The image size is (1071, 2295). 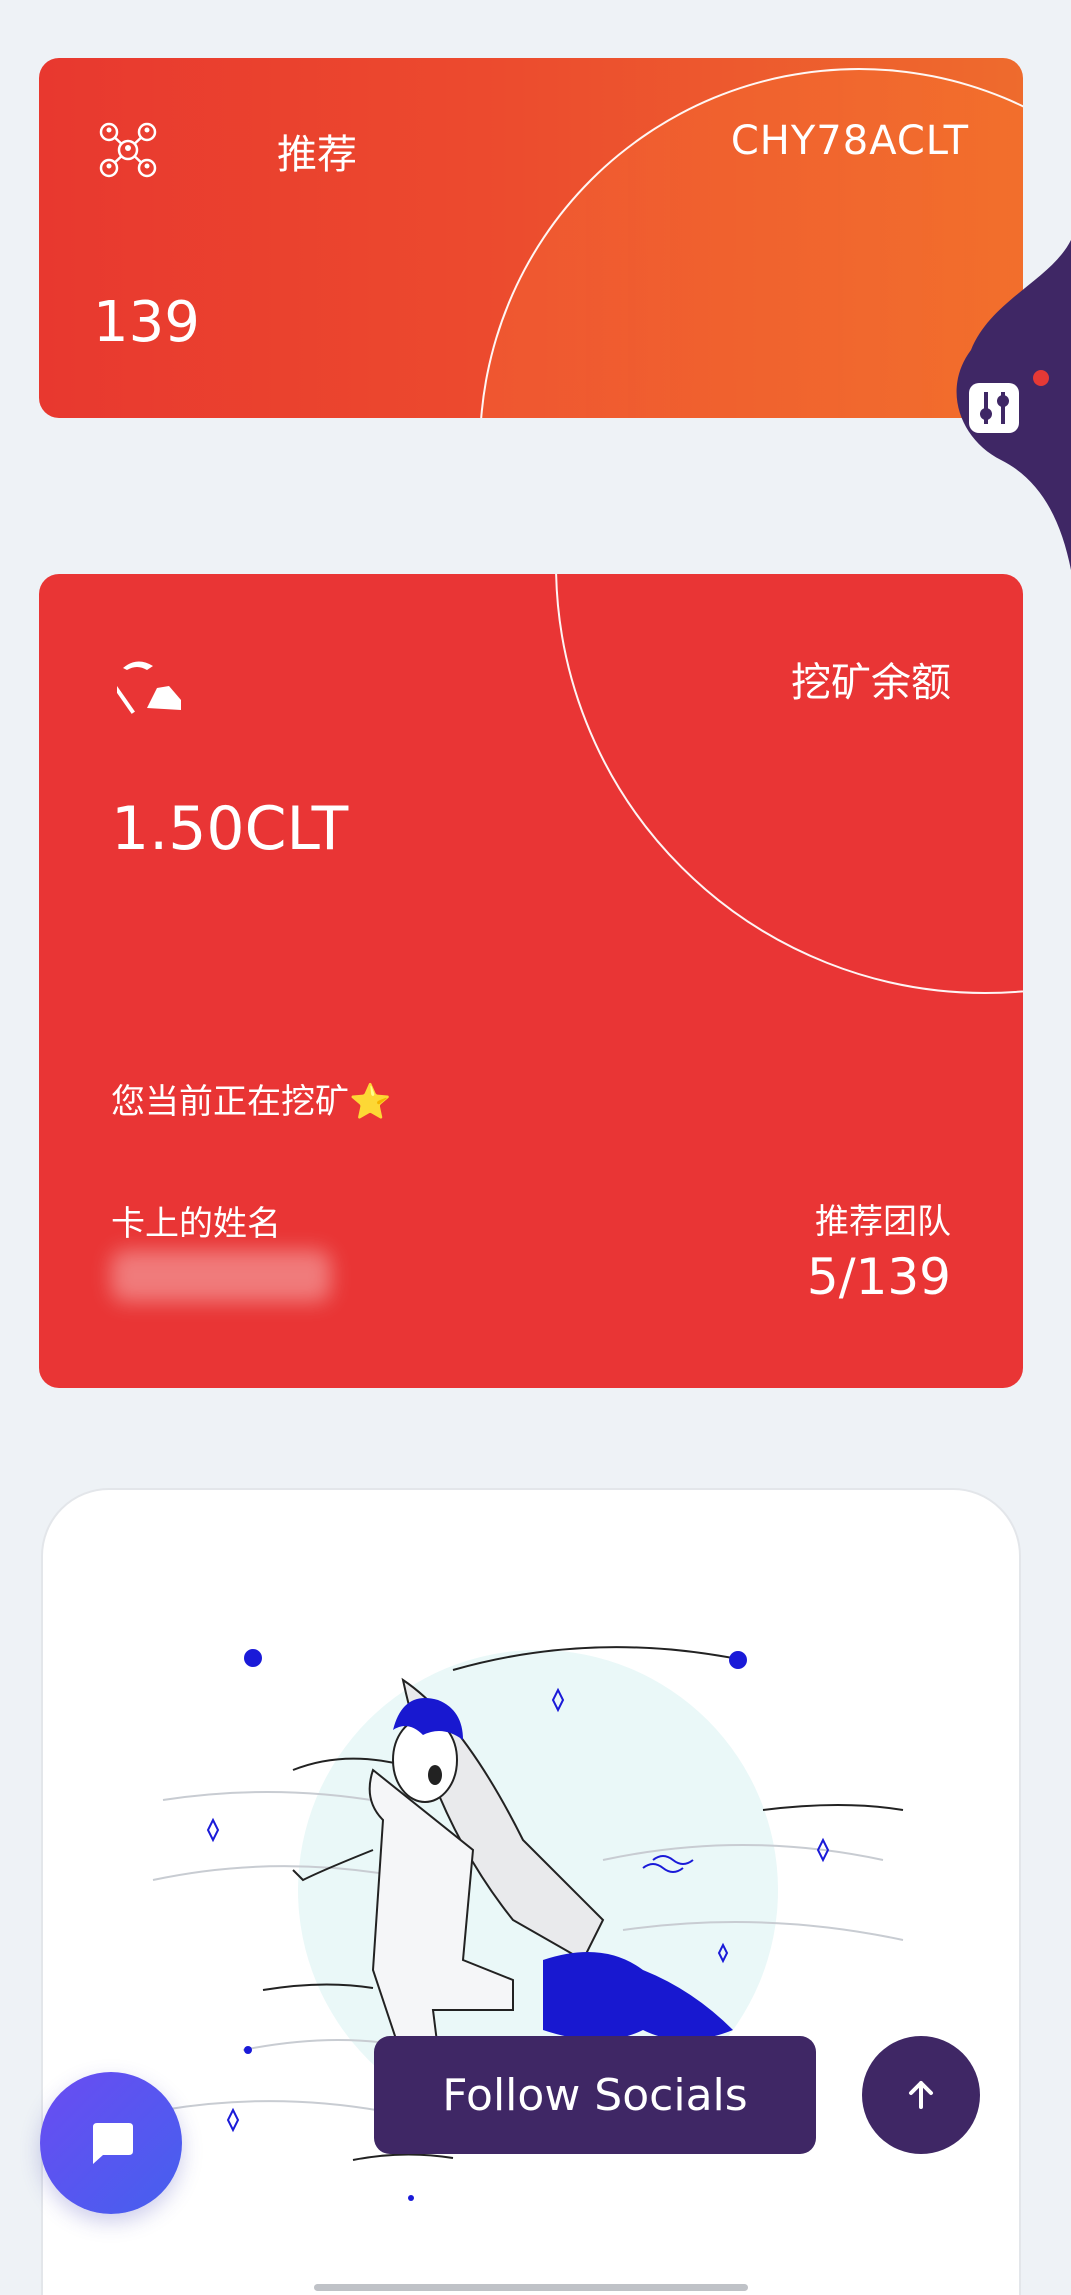 I want to click on chat-bubble-icon, so click(x=113, y=2143).